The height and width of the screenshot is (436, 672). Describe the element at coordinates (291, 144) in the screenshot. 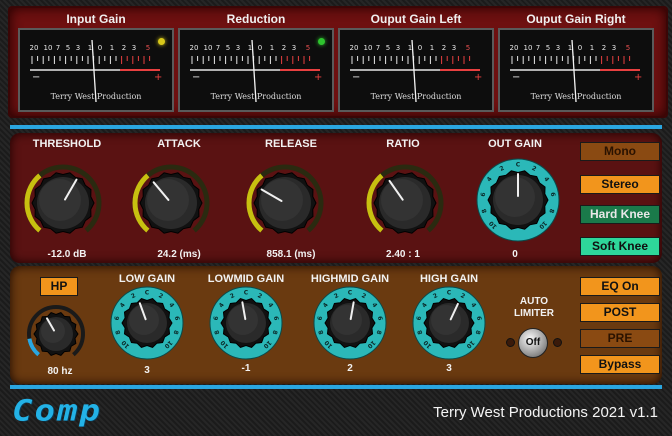

I see `release-label: RELEASE` at that location.